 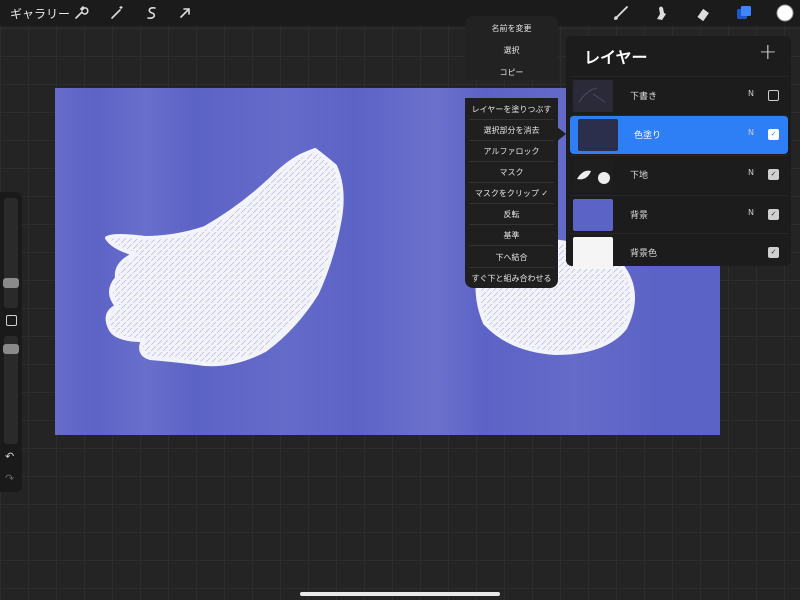 What do you see at coordinates (644, 97) in the screenshot?
I see `layer-name: 下書き` at bounding box center [644, 97].